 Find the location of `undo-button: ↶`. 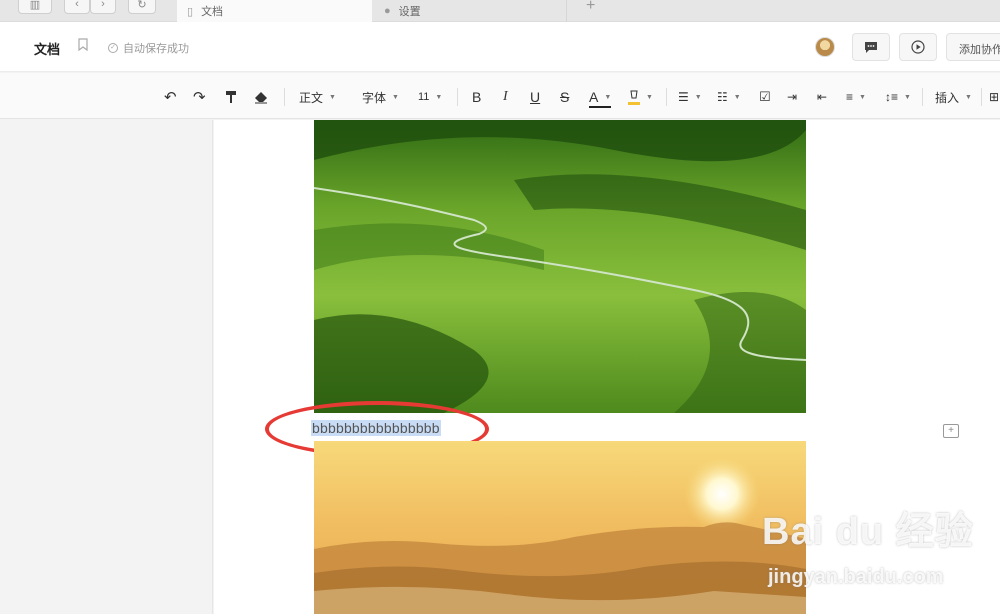

undo-button: ↶ is located at coordinates (170, 97).